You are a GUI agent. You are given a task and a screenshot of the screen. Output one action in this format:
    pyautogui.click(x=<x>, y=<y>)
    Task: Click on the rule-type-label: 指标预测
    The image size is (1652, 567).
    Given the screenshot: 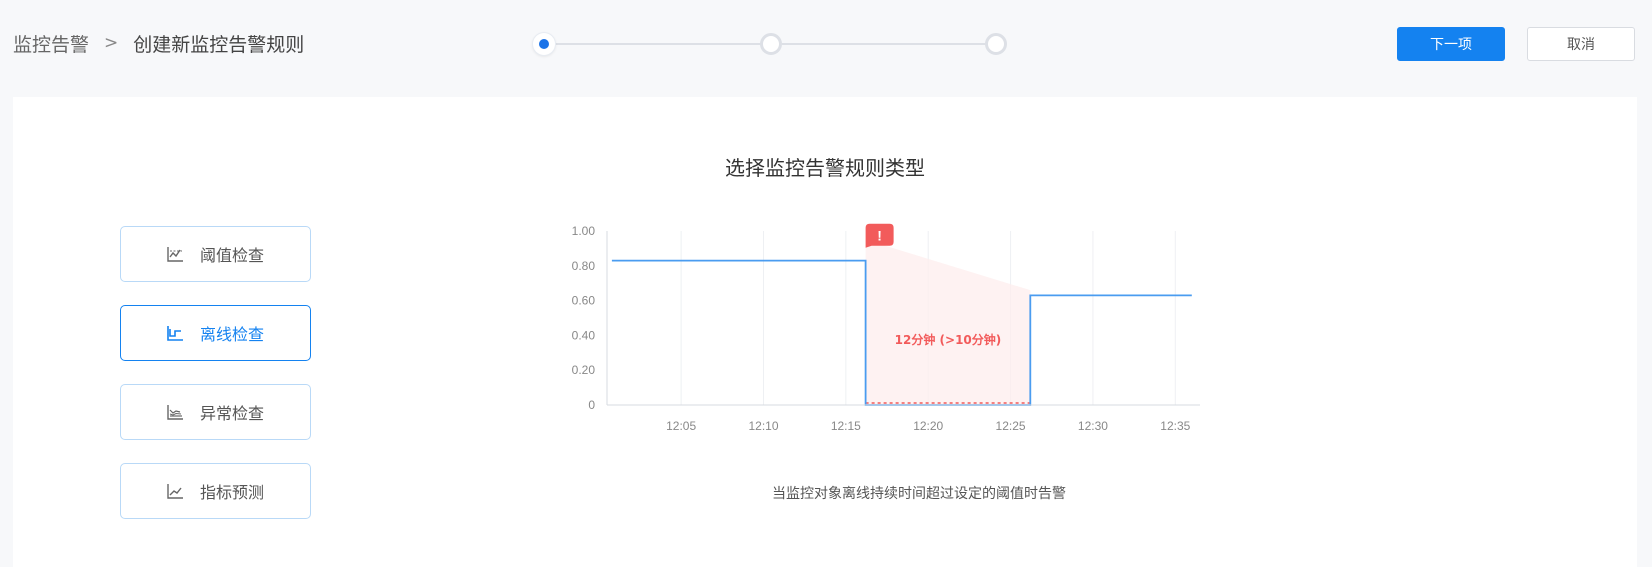 What is the action you would take?
    pyautogui.click(x=232, y=492)
    